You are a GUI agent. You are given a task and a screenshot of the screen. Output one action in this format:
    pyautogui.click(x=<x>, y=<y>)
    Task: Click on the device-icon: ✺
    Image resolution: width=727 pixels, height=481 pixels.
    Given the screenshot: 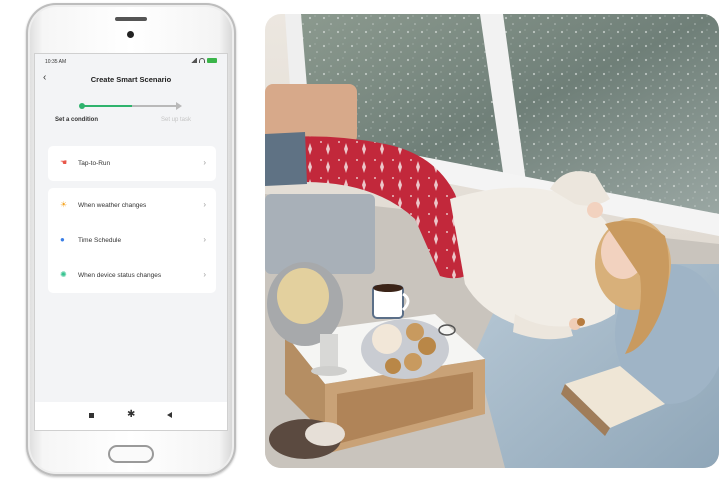 What is the action you would take?
    pyautogui.click(x=63, y=274)
    